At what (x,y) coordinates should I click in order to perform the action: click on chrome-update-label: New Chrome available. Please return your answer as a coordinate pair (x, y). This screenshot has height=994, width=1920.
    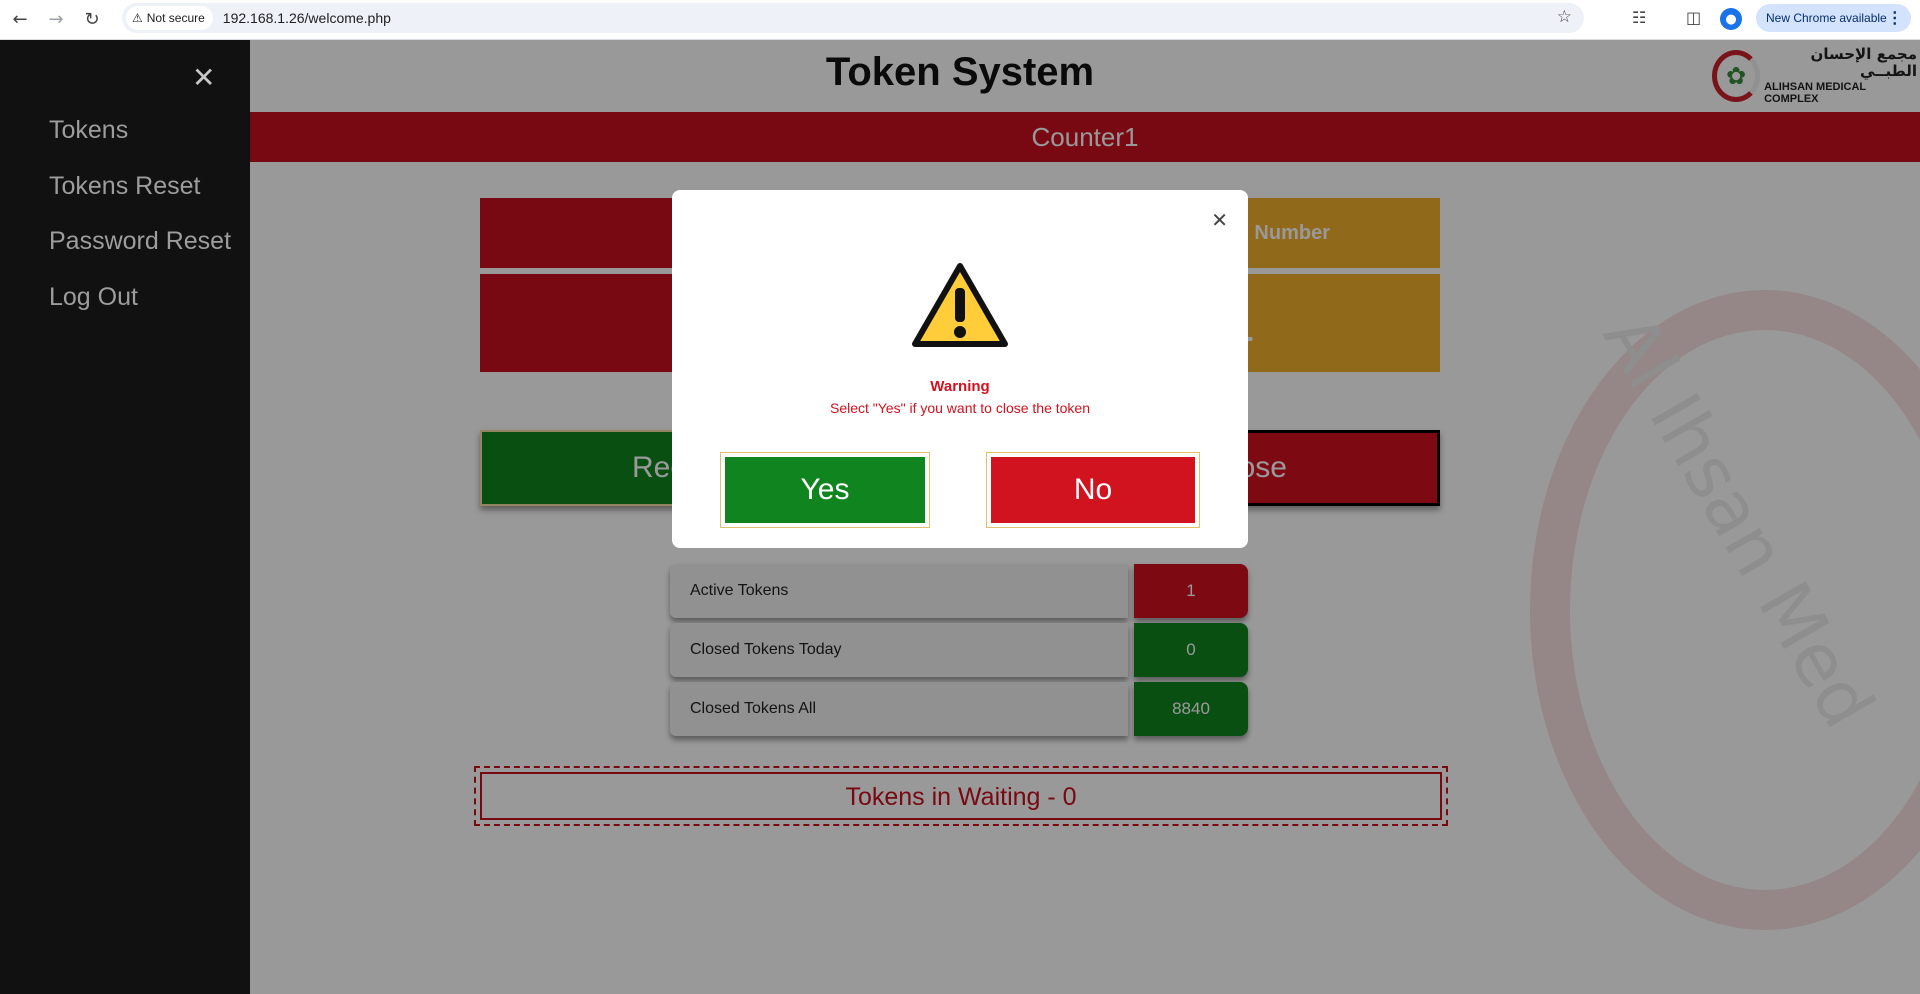
    Looking at the image, I should click on (1826, 18).